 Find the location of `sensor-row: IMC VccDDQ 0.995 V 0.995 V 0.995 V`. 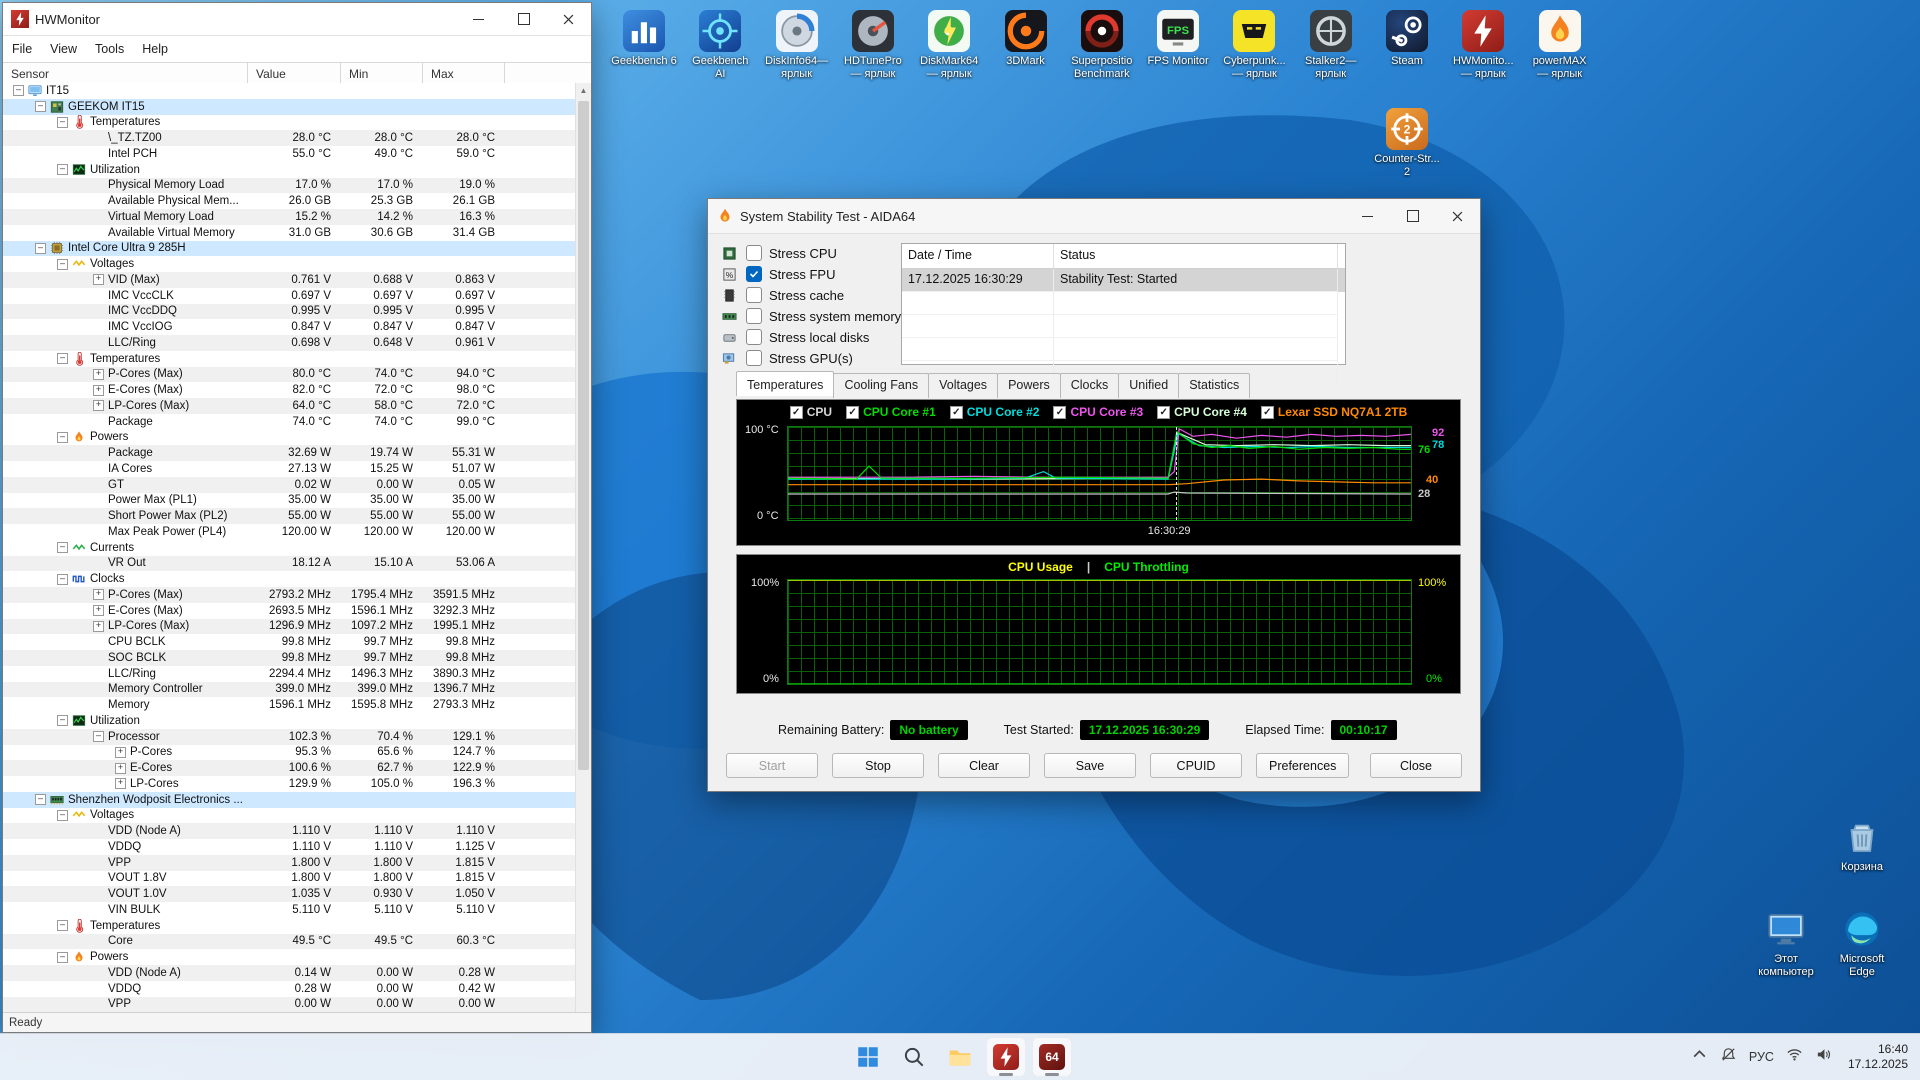

sensor-row: IMC VccDDQ 0.995 V 0.995 V 0.995 V is located at coordinates (289, 311).